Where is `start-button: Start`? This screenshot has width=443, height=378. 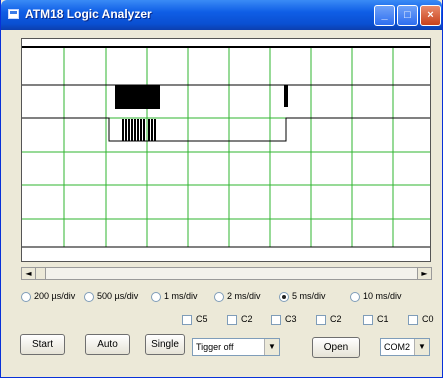 start-button: Start is located at coordinates (42, 344).